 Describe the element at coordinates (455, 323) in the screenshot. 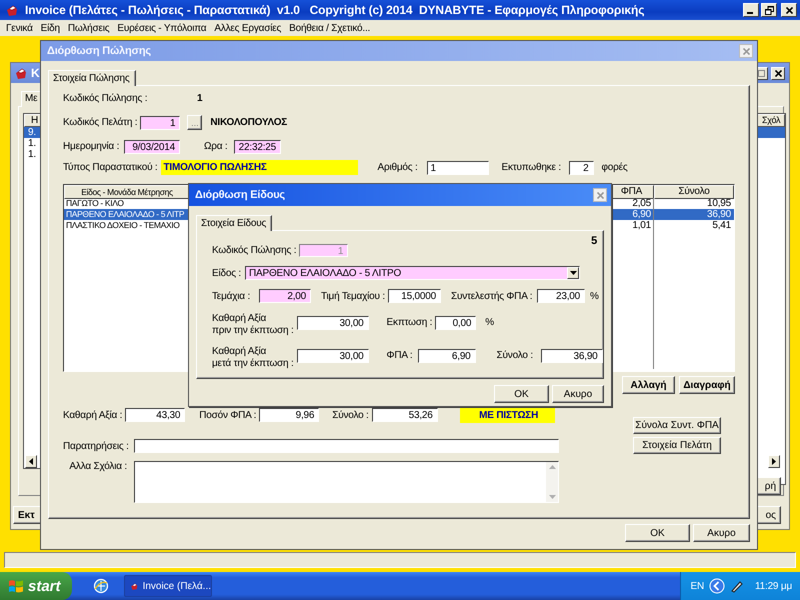

I see `text-field: 0,00` at that location.